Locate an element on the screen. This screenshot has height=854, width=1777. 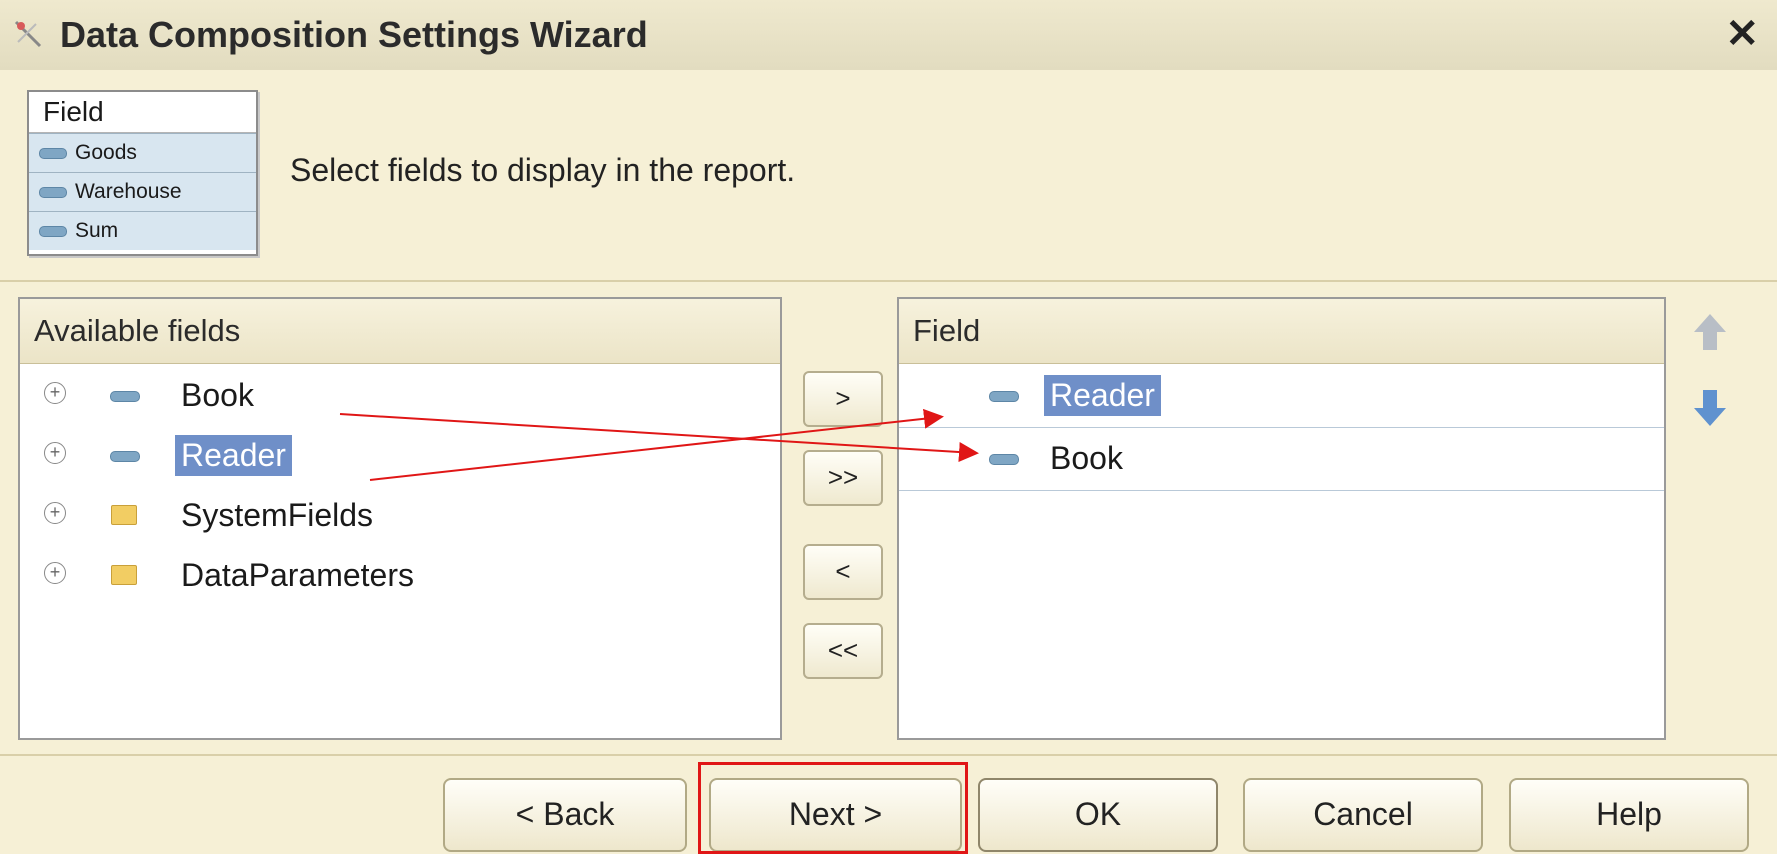
ok-button: OK is located at coordinates (1098, 815).